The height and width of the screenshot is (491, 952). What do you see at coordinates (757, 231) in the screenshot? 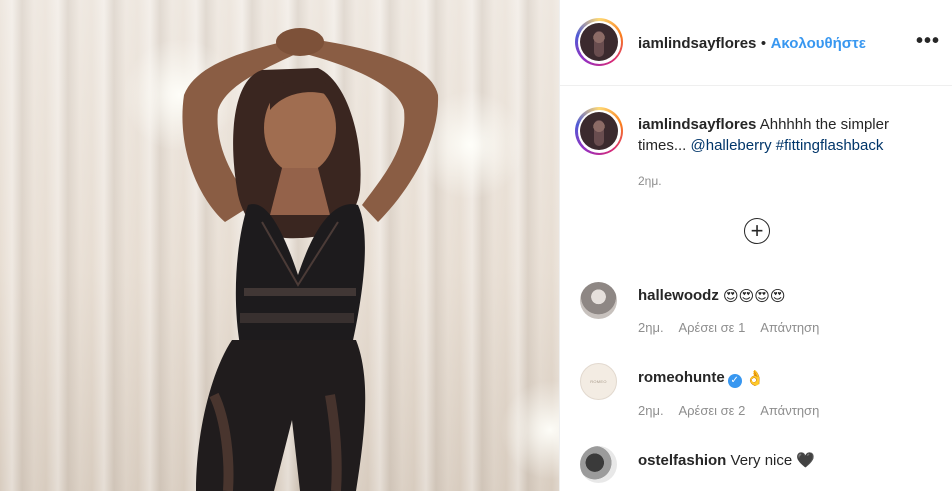
I see `plus-circle-icon: +` at bounding box center [757, 231].